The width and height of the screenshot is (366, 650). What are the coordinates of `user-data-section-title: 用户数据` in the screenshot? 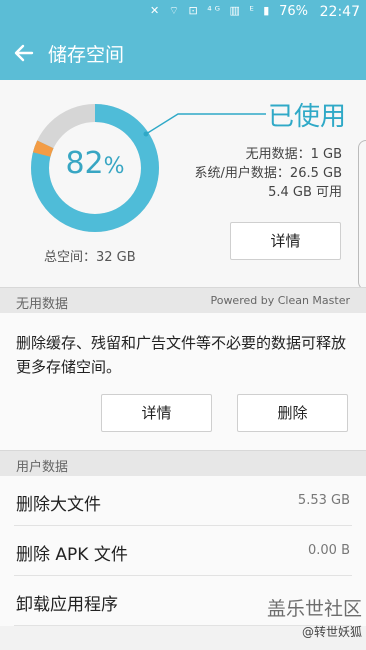 It's located at (42, 467).